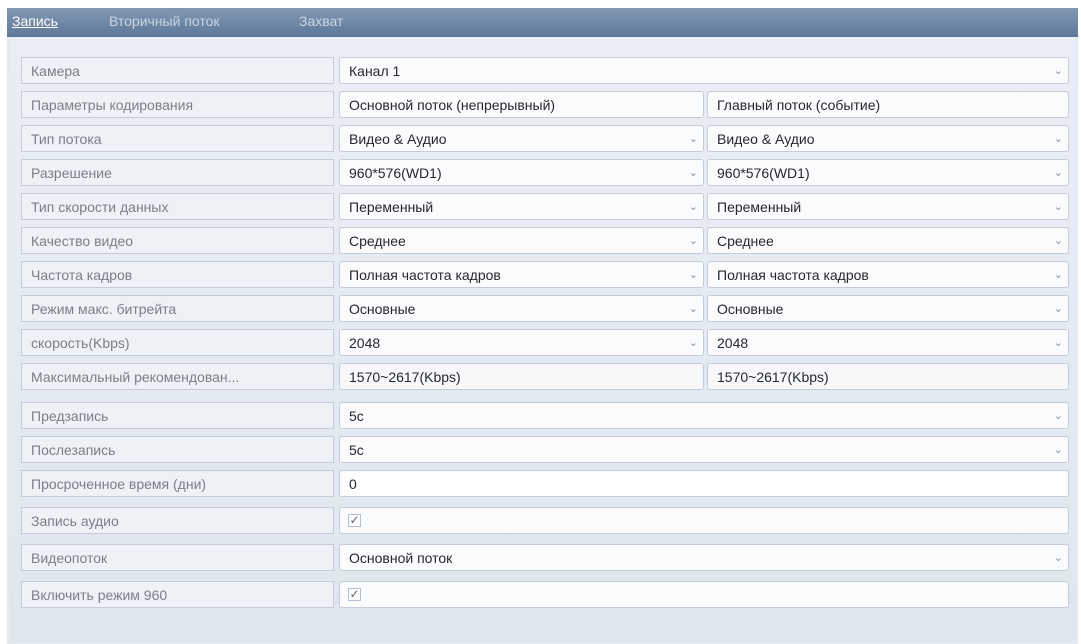 The height and width of the screenshot is (644, 1081). I want to click on prerecord-select: 5с ⌄, so click(704, 415).